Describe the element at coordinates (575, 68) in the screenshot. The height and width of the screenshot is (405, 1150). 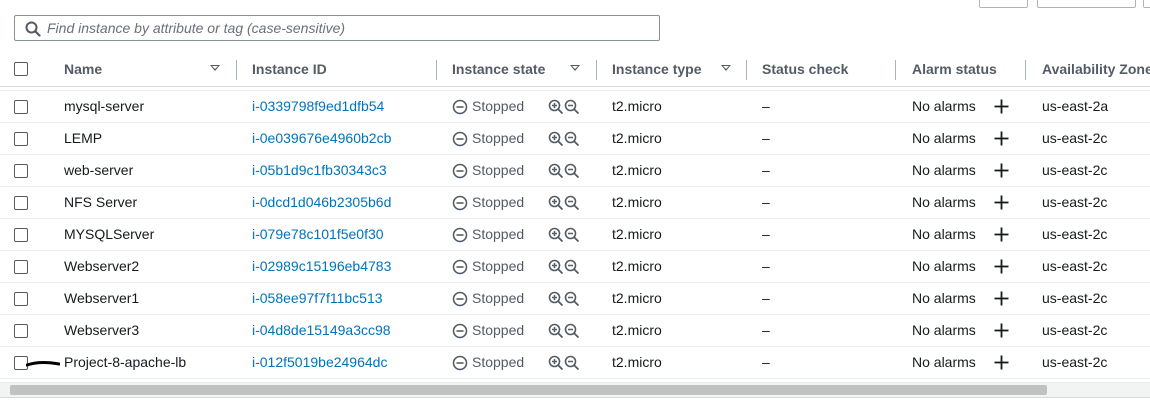
I see `sort-instance-state-icon` at that location.